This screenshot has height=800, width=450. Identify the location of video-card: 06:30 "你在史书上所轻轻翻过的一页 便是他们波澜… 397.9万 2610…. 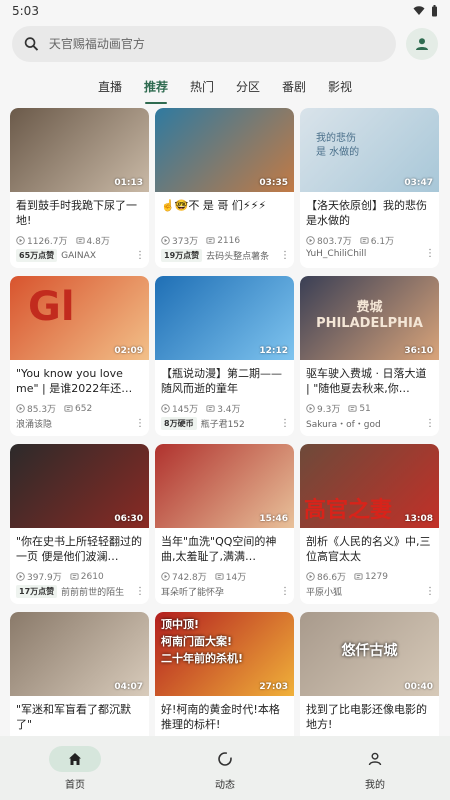
(79, 524).